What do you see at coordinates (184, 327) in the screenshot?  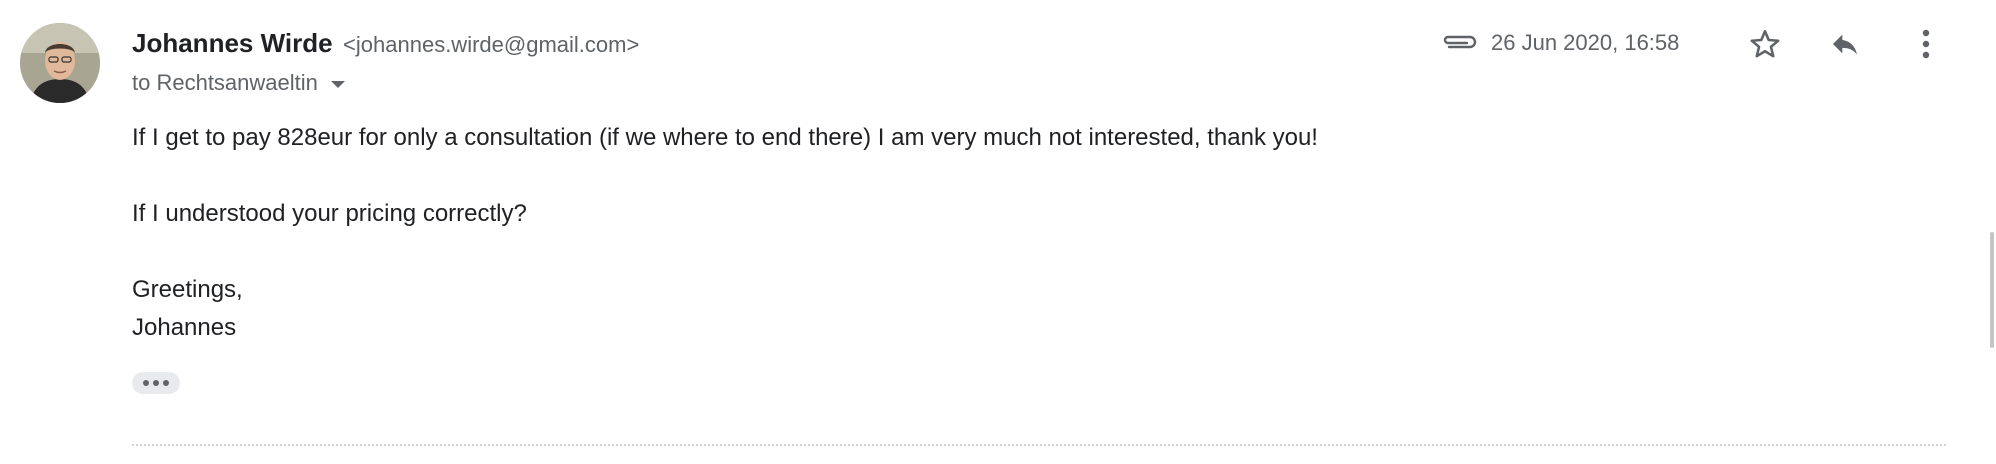 I see `body-line-4: Johannes` at bounding box center [184, 327].